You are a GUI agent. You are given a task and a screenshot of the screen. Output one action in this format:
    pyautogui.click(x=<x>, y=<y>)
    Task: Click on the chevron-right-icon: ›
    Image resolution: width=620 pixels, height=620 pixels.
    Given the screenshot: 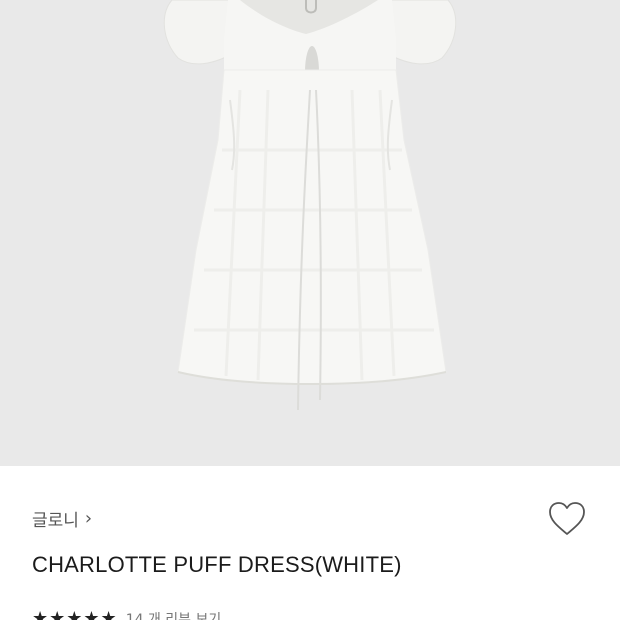 What is the action you would take?
    pyautogui.click(x=88, y=518)
    